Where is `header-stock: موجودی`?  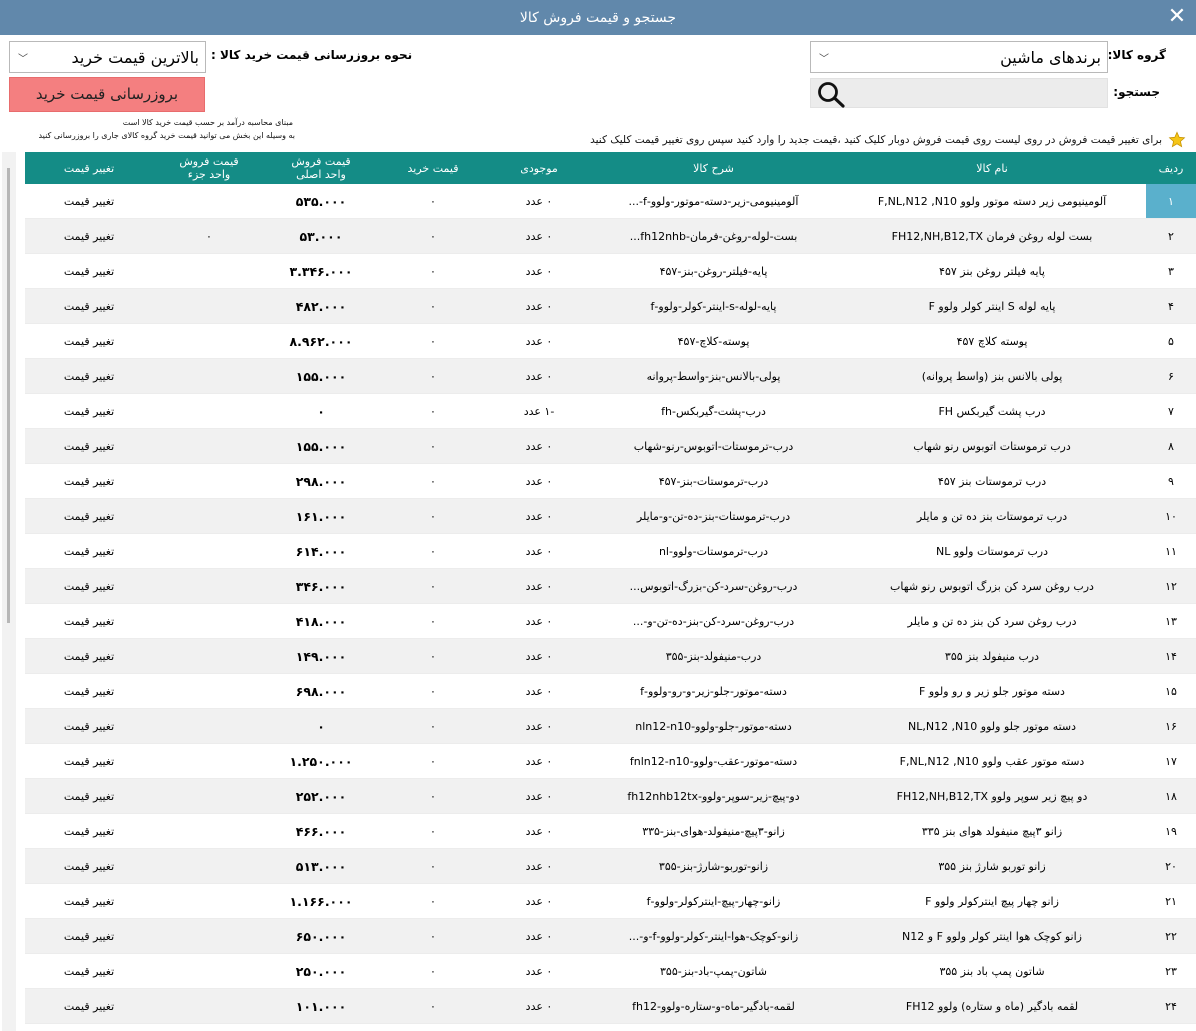 header-stock: موجودی is located at coordinates (539, 168).